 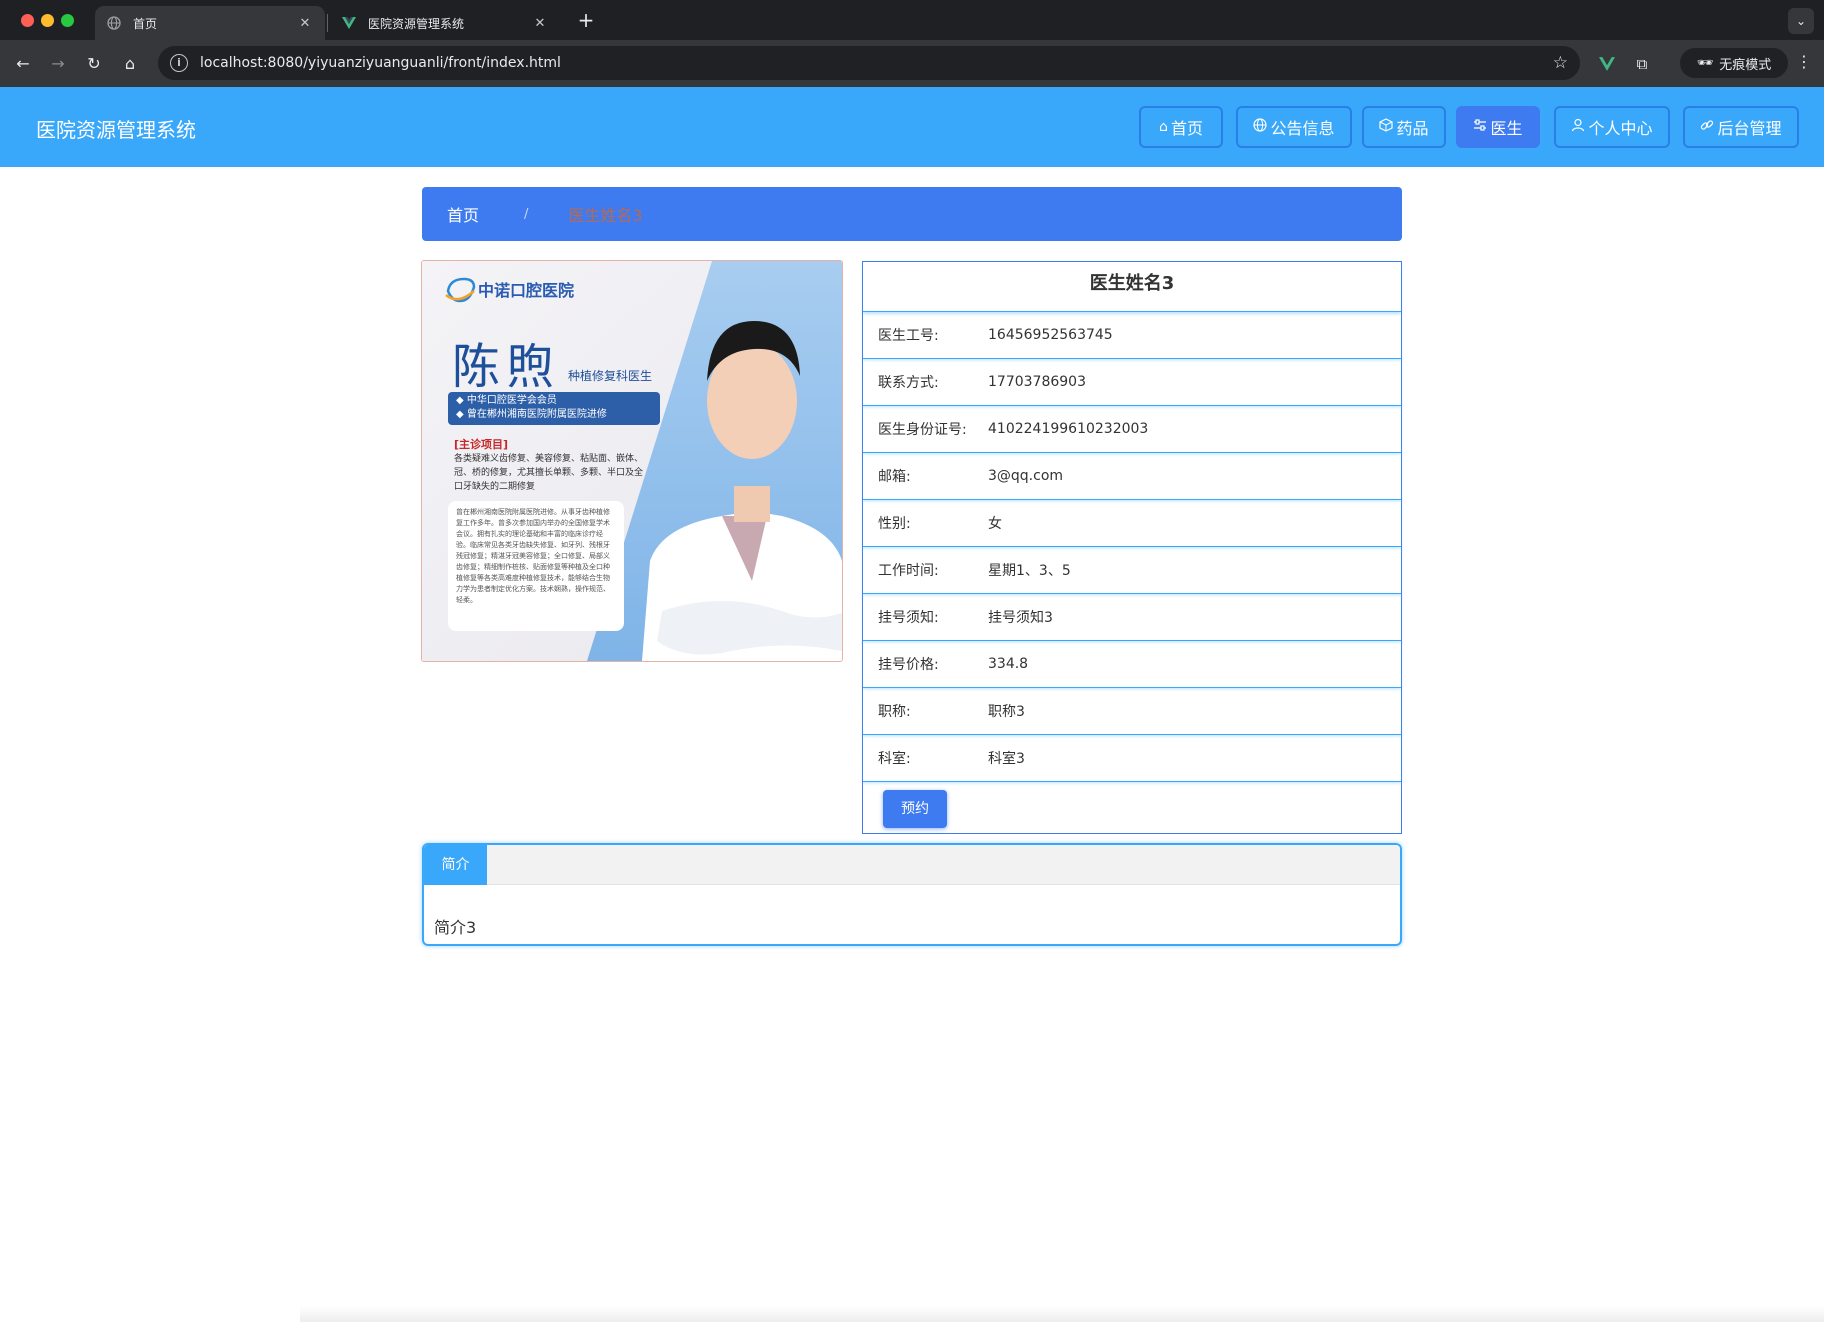 I want to click on vue-icon, so click(x=349, y=23).